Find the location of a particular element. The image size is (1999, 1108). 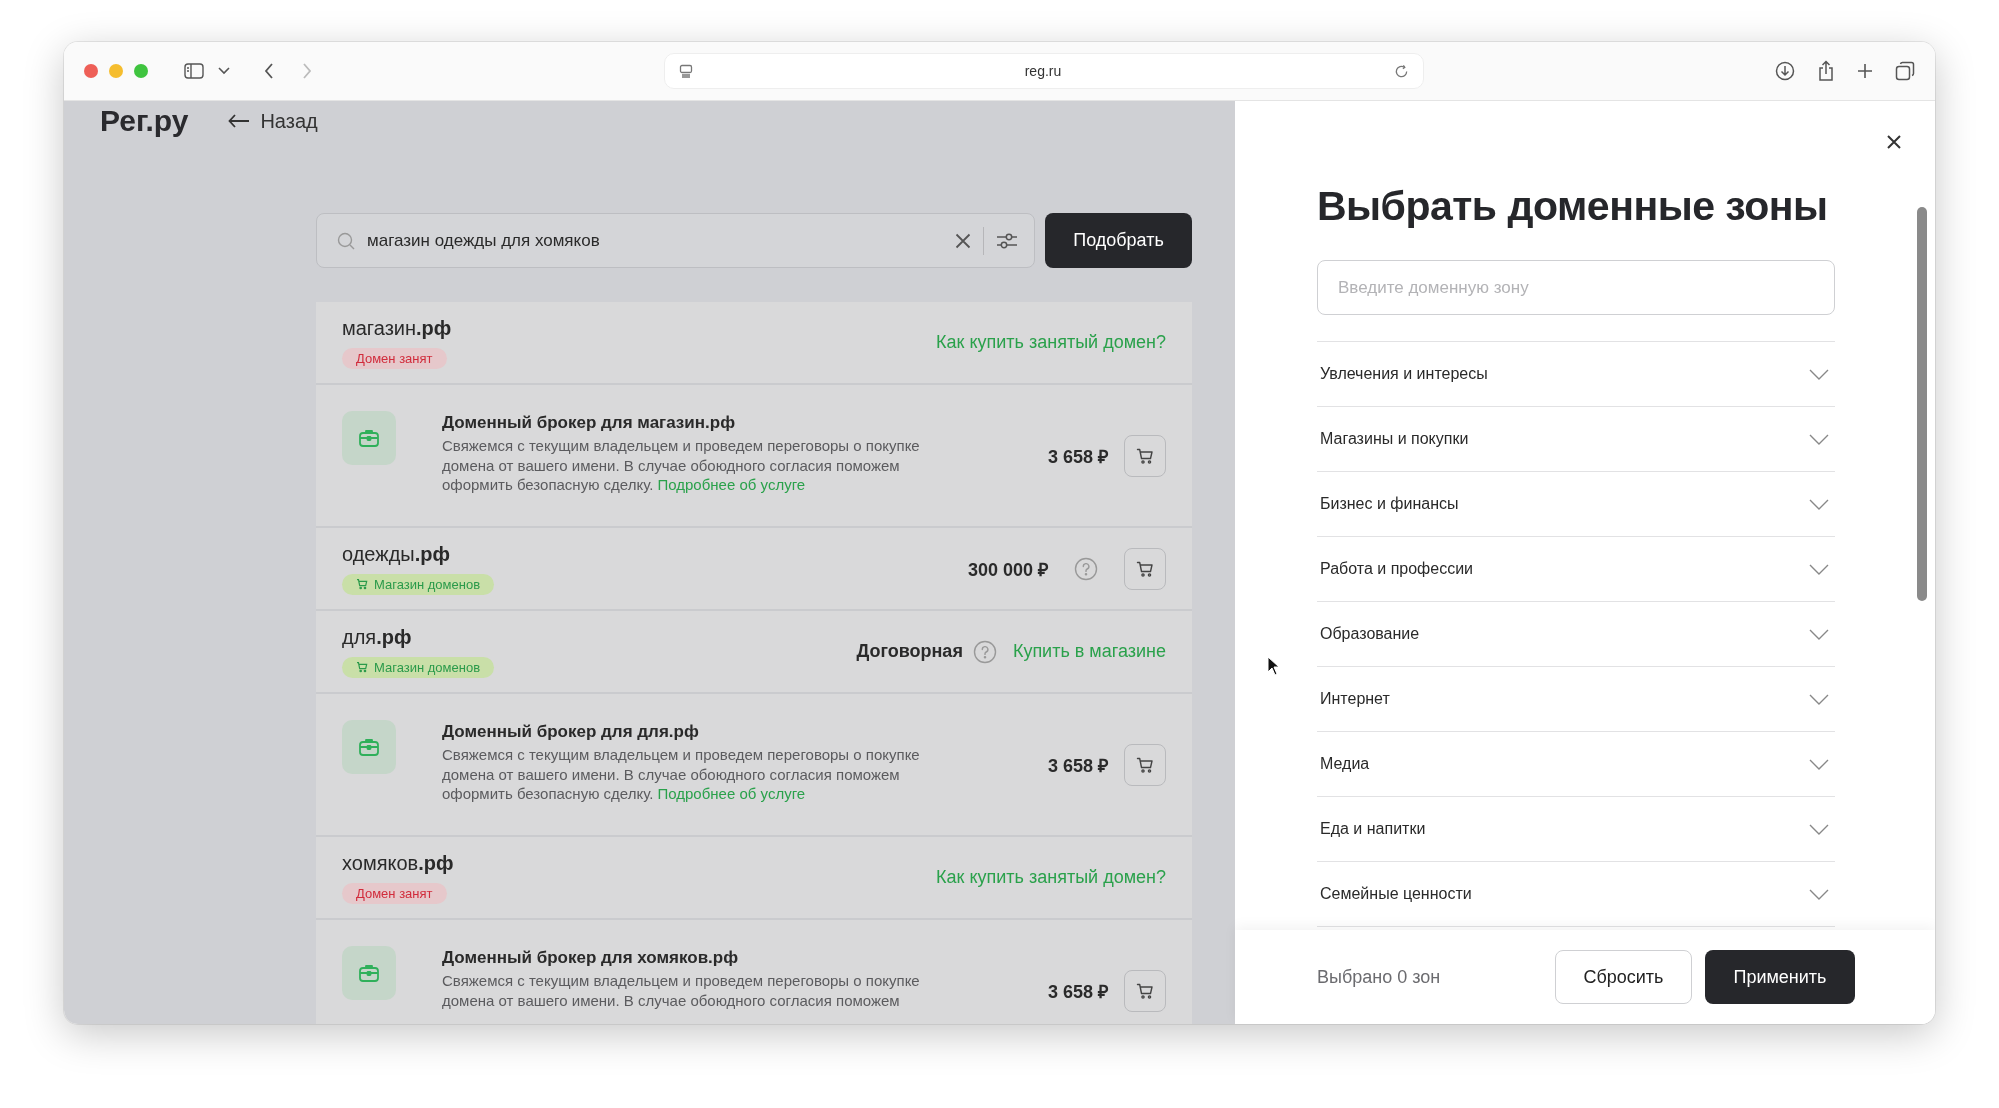

reload-icon is located at coordinates (1401, 71).